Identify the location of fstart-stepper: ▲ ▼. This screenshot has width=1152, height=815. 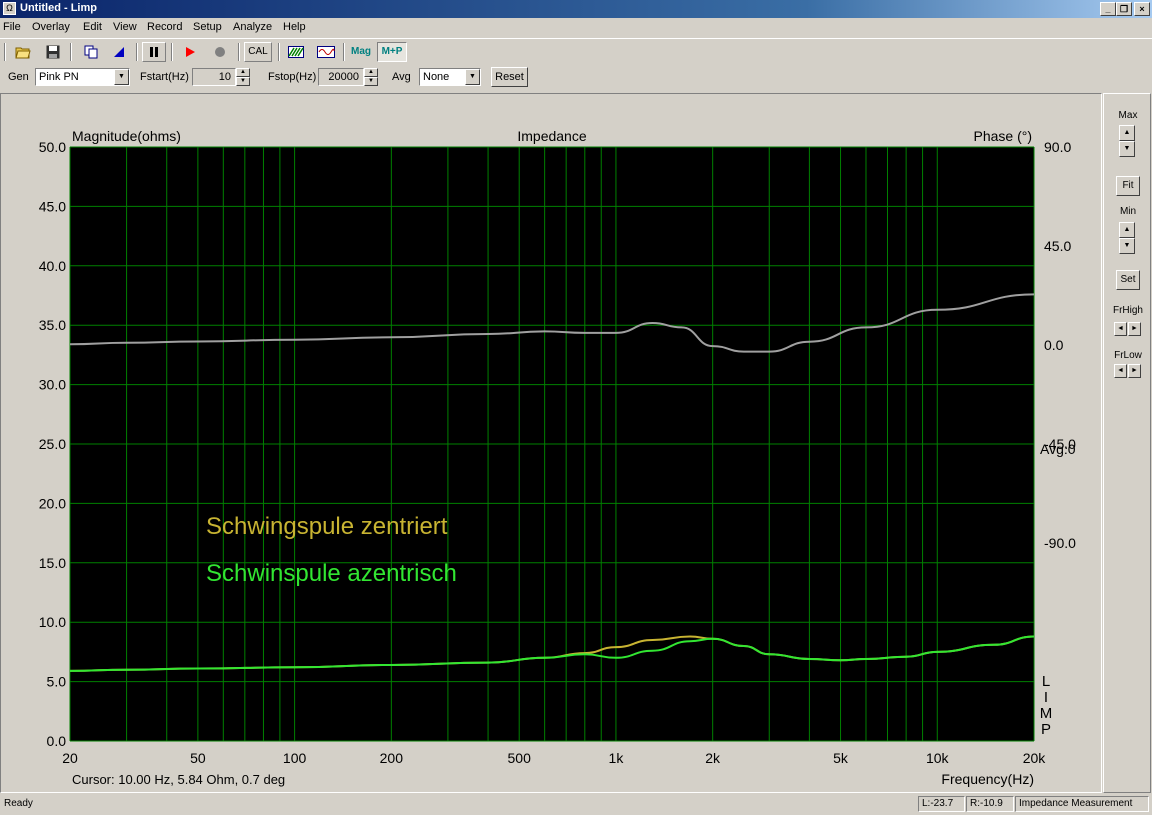
(243, 77).